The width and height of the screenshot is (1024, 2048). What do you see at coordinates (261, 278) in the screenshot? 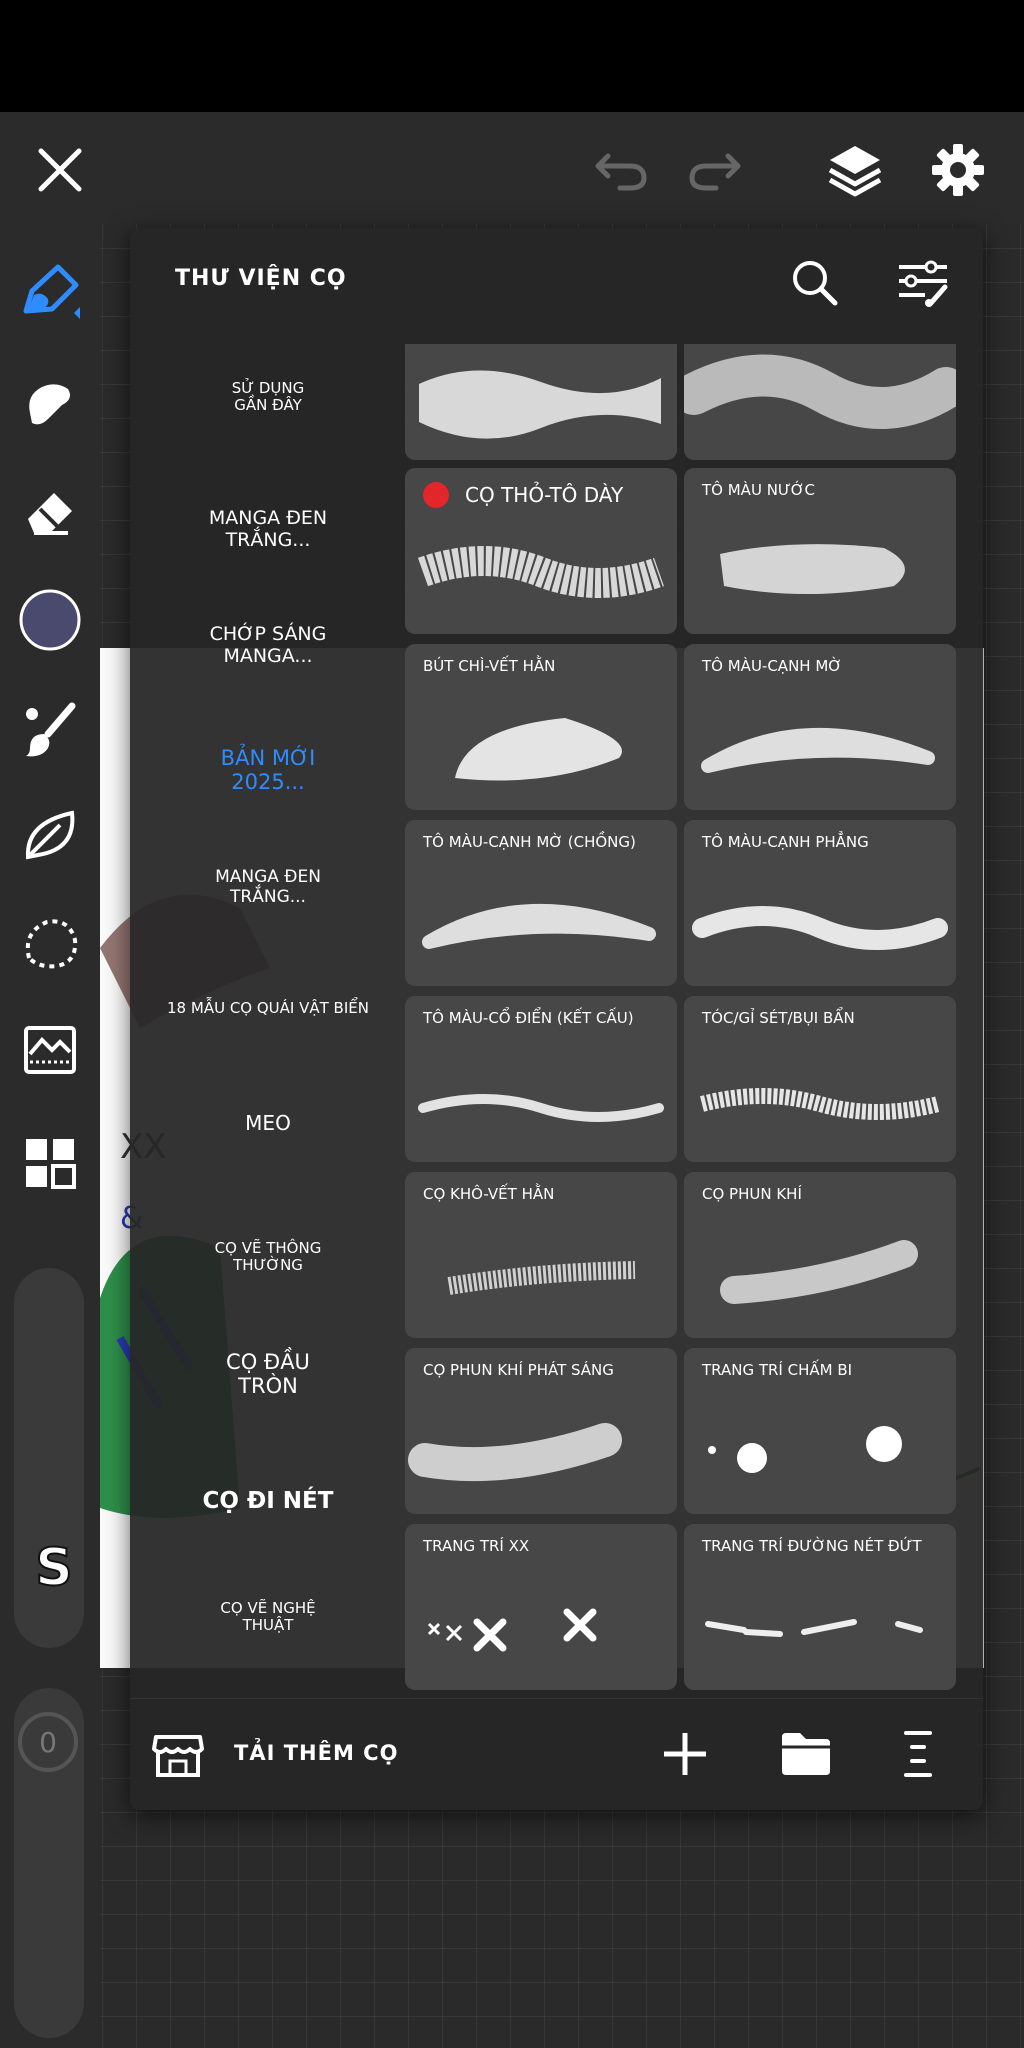
I see `panel-title: THƯ VIỆN CỌ` at bounding box center [261, 278].